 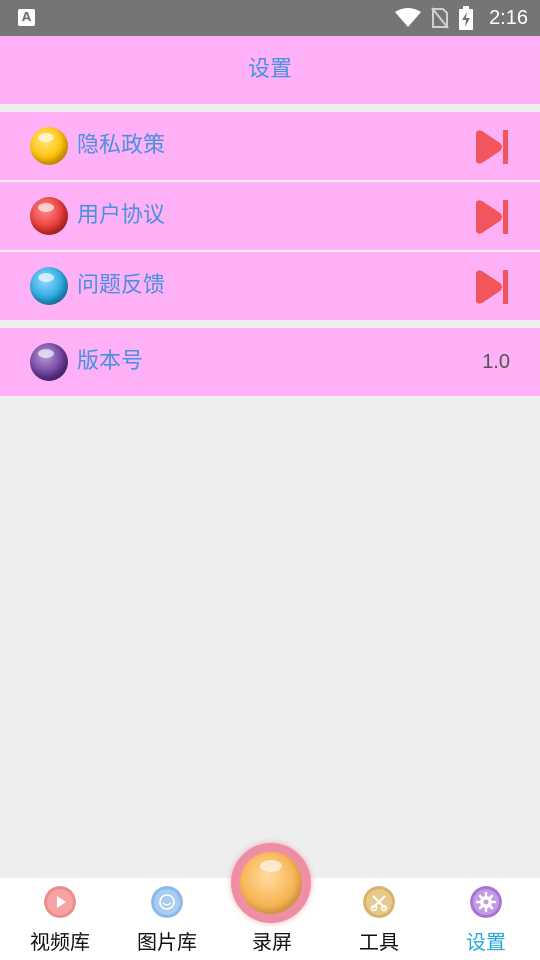 What do you see at coordinates (121, 215) in the screenshot?
I see `settings-item-label: 用户协议` at bounding box center [121, 215].